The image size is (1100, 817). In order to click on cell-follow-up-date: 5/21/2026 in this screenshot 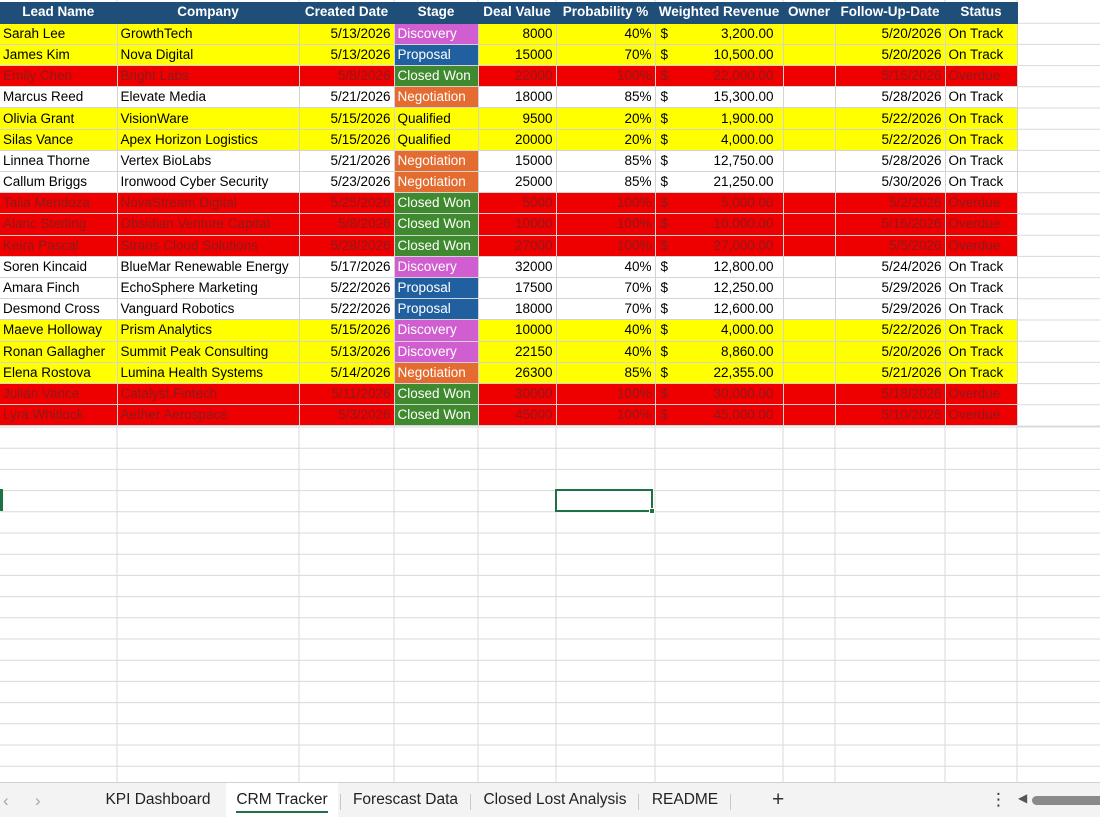, I will do `click(890, 373)`.